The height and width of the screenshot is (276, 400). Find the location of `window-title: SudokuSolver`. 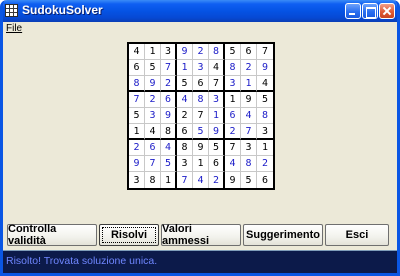

window-title: SudokuSolver is located at coordinates (62, 10).